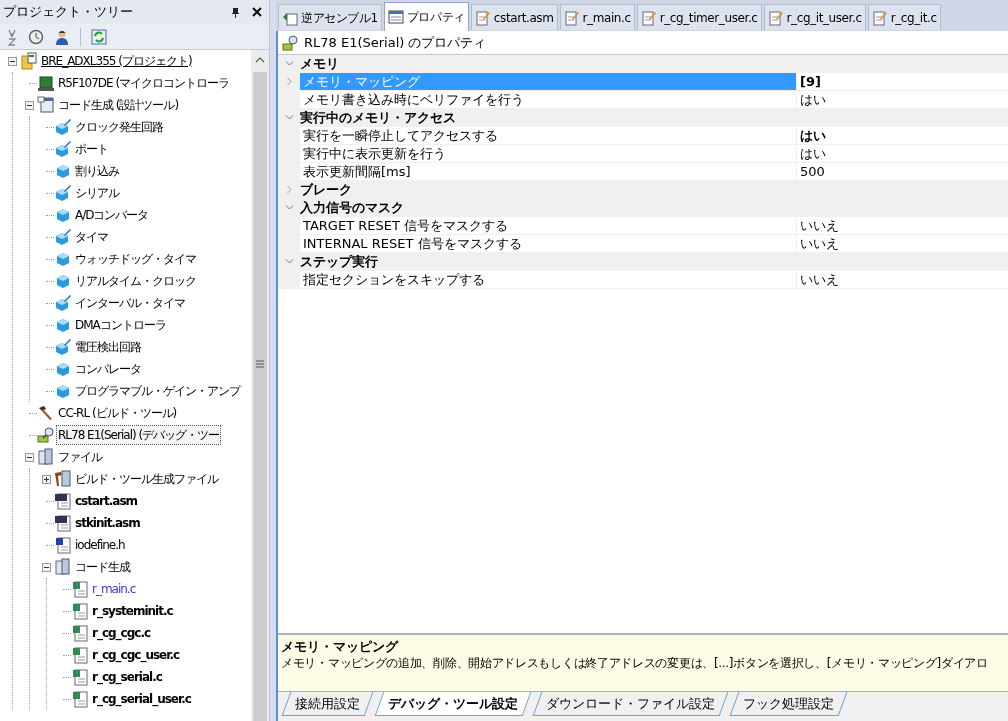 This screenshot has height=721, width=1008. Describe the element at coordinates (120, 325) in the screenshot. I see `tree-item: DMAコントローラ` at that location.